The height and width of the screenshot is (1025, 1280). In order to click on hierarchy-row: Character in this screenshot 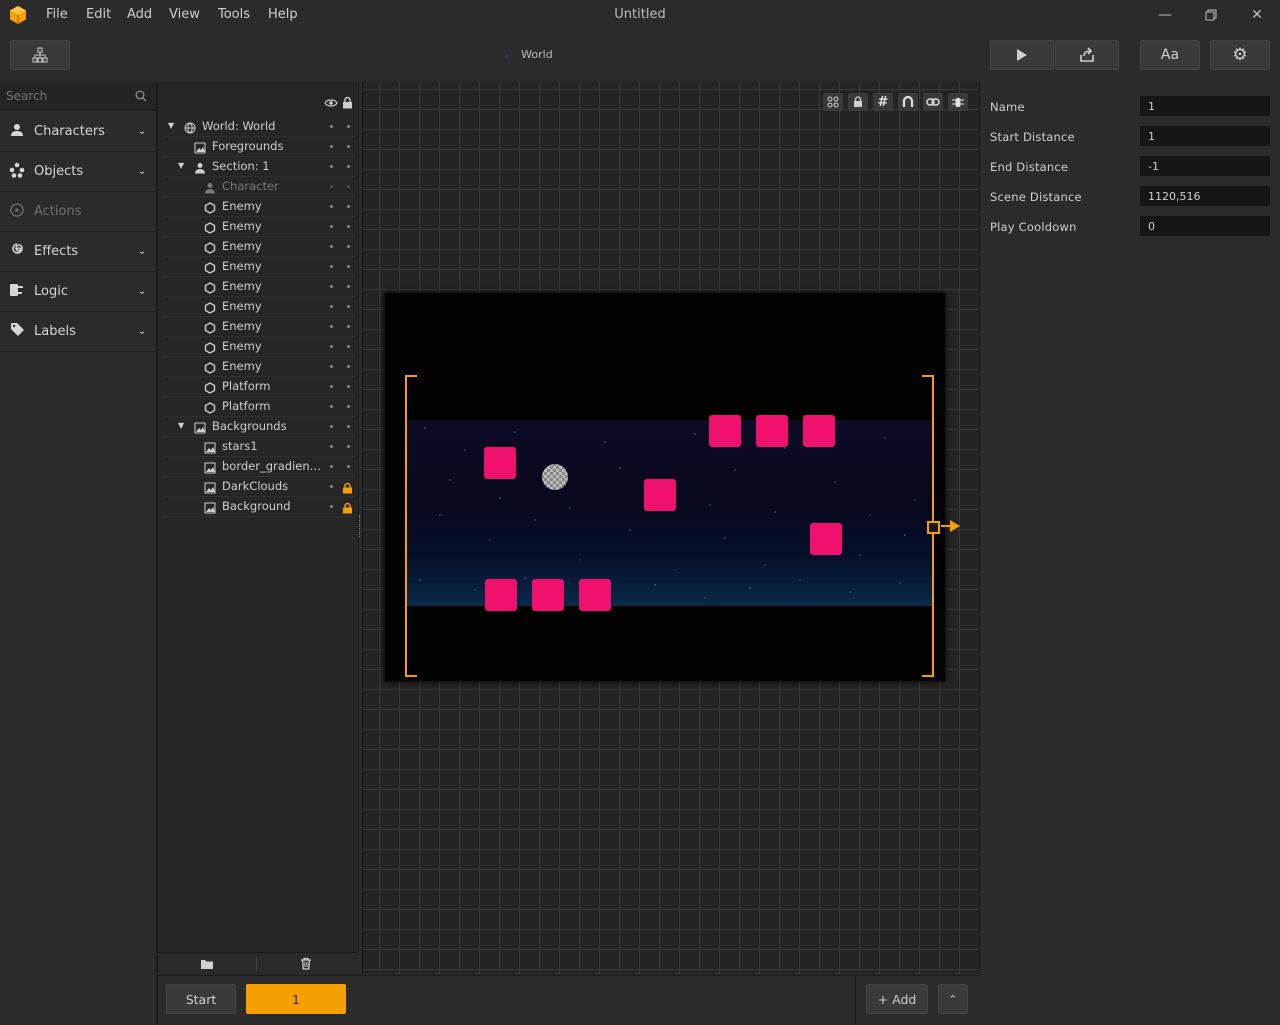, I will do `click(258, 186)`.